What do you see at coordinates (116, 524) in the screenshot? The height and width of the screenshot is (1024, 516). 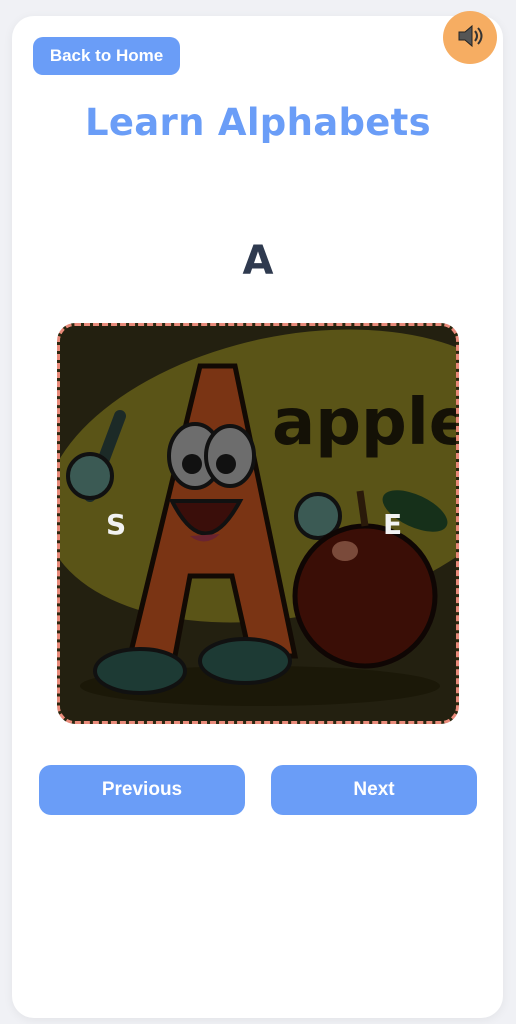 I see `image-text-left: S` at bounding box center [116, 524].